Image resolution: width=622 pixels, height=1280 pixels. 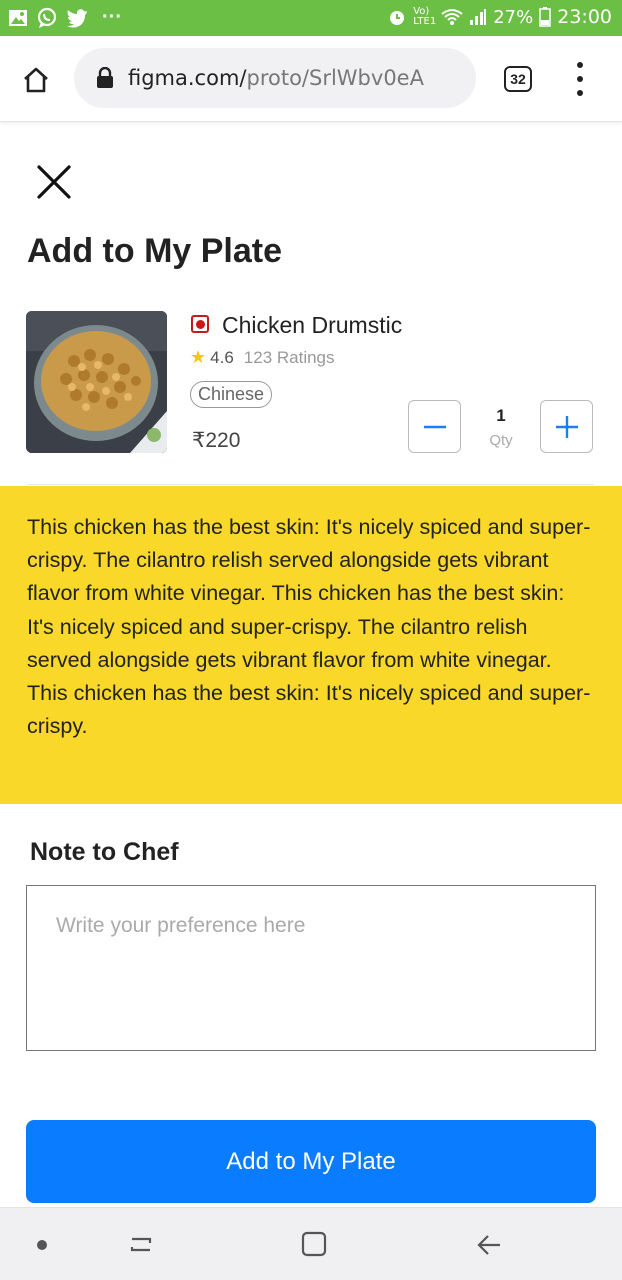 I want to click on divider, so click(x=311, y=484).